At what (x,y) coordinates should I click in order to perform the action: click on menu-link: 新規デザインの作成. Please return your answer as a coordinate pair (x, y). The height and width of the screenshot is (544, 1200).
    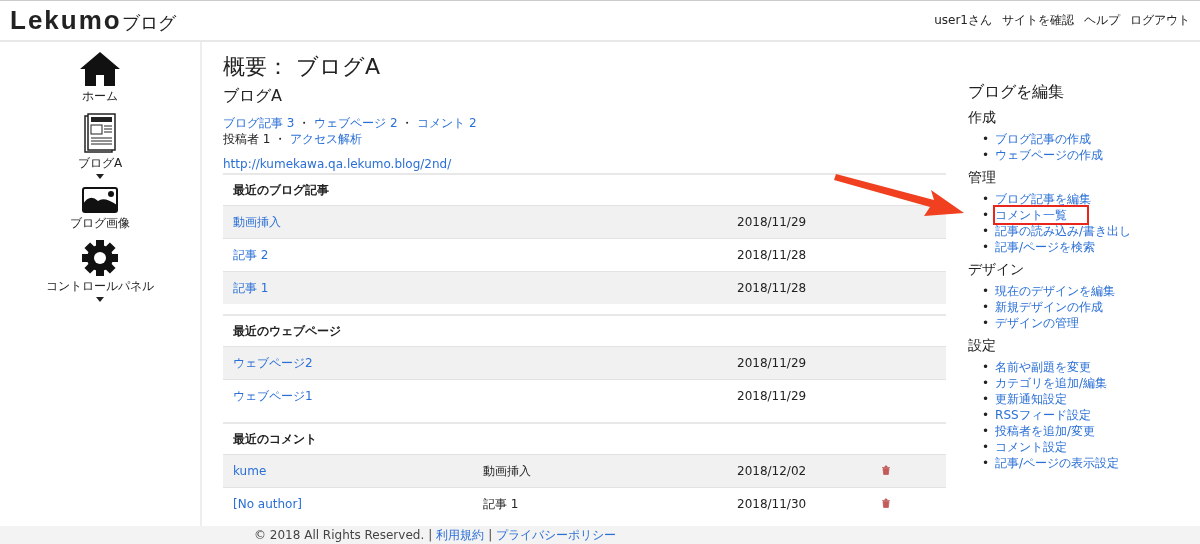
    Looking at the image, I should click on (1049, 307).